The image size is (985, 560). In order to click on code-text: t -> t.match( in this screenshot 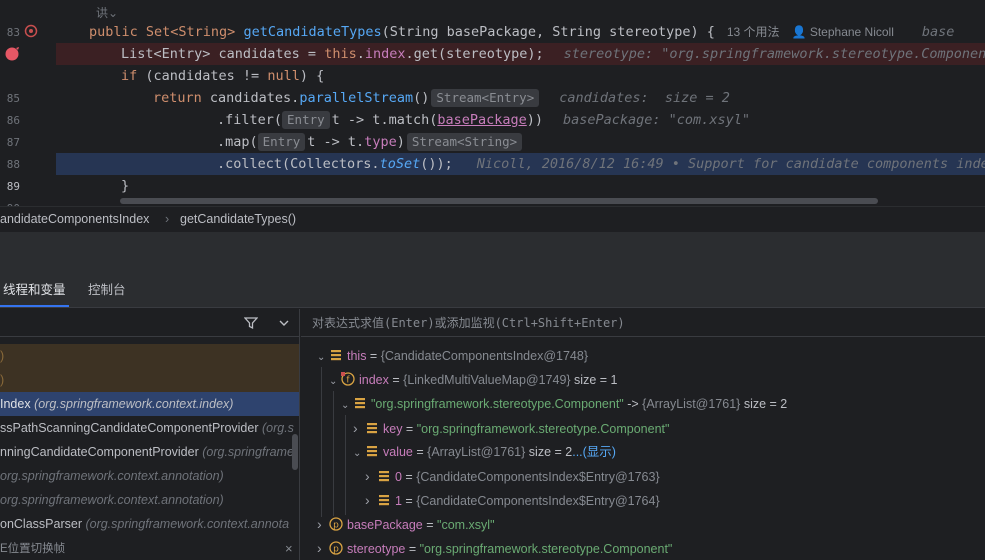, I will do `click(384, 120)`.